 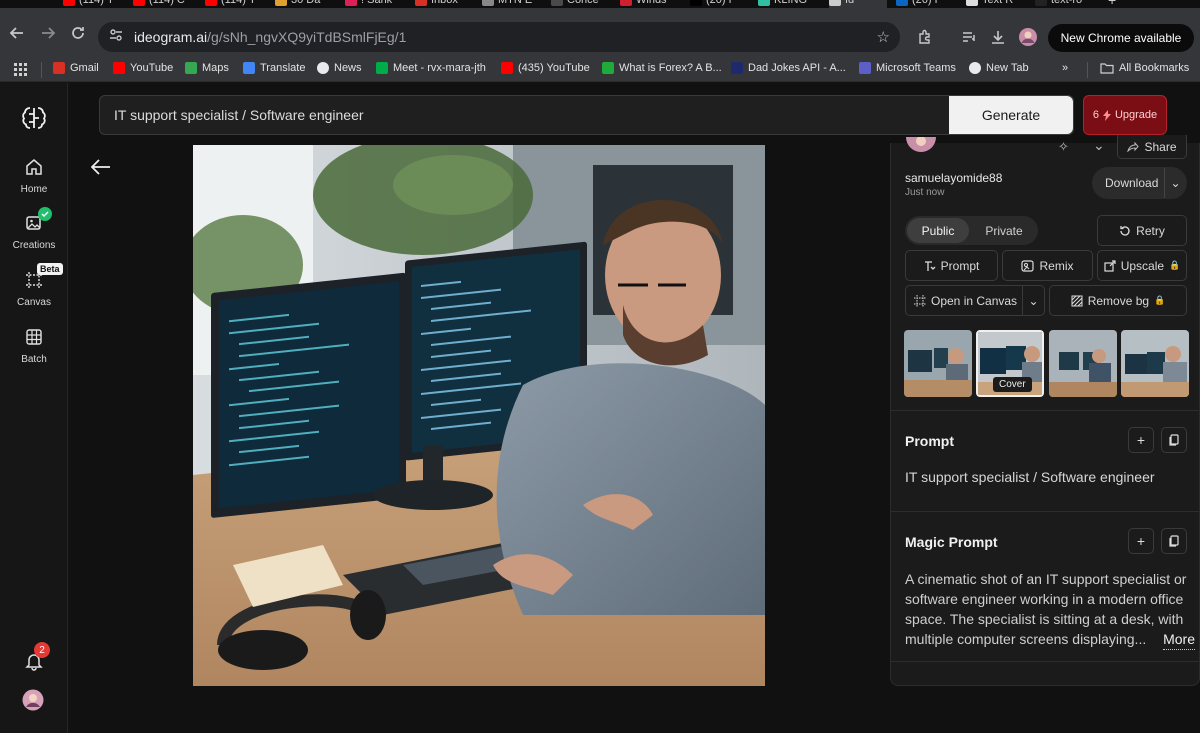 I want to click on chevron-down-icon: ⌄, so click(x=1099, y=145).